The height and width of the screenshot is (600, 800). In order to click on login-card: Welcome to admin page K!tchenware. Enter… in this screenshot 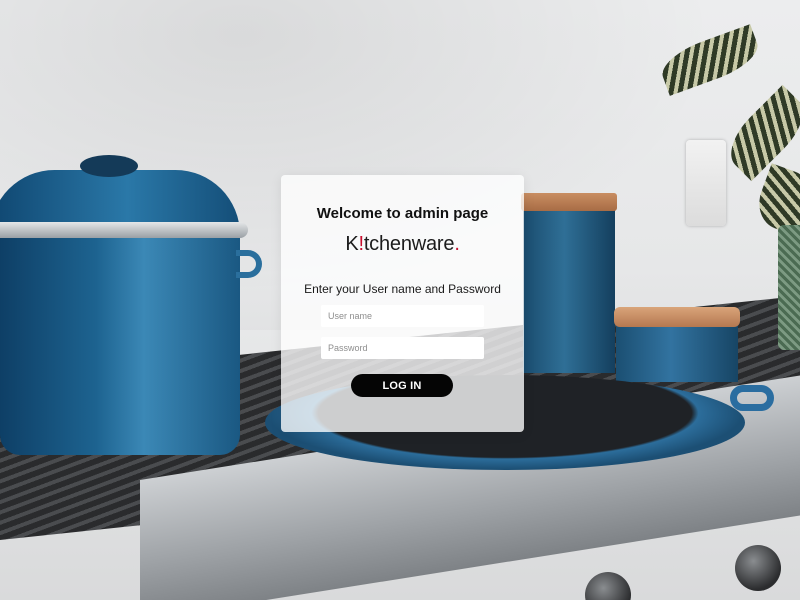, I will do `click(402, 303)`.